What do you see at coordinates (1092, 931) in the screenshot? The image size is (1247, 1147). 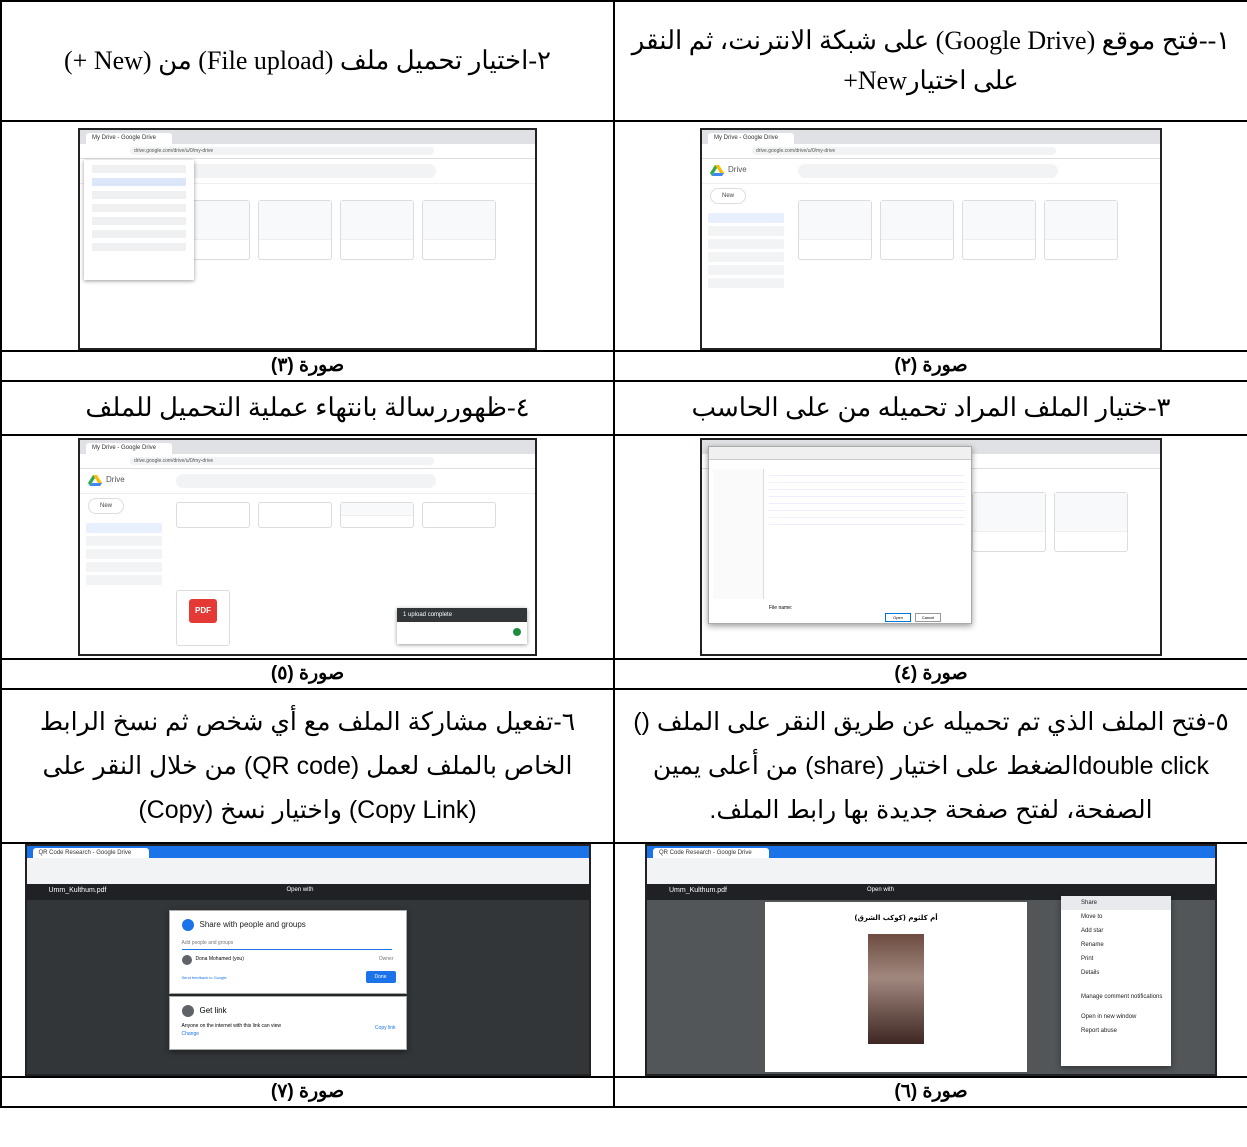 I see `menu-item: Add star` at bounding box center [1092, 931].